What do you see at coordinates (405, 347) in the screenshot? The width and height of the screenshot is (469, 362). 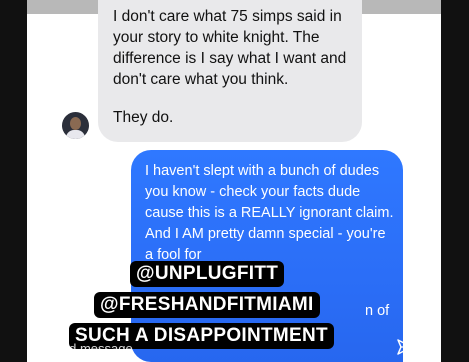 I see `paper-plane-icon` at bounding box center [405, 347].